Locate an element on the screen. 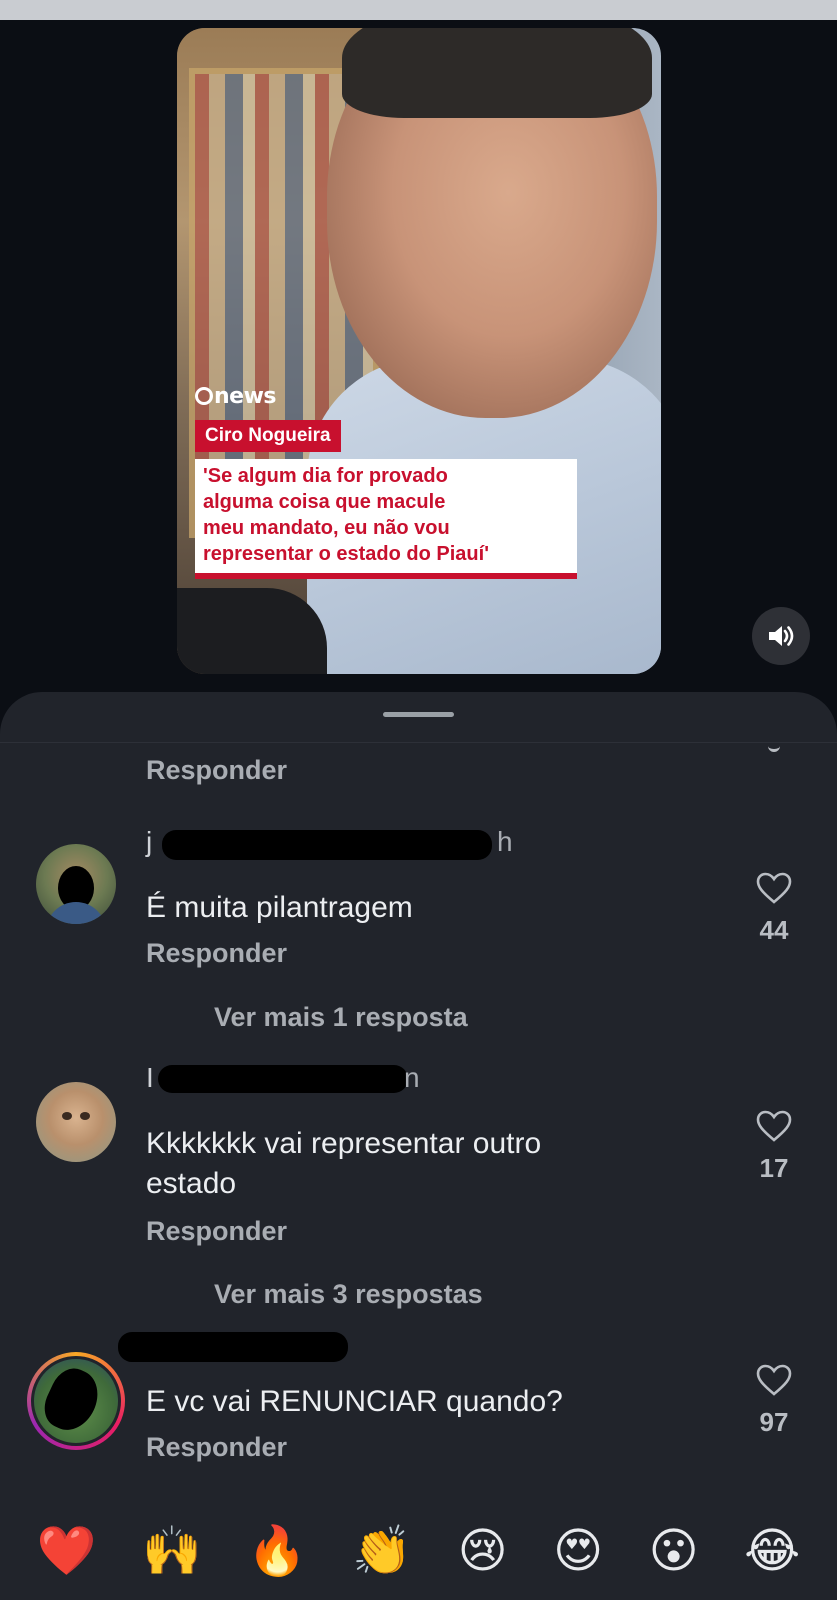 The image size is (837, 1600). gnews-logo: news is located at coordinates (236, 396).